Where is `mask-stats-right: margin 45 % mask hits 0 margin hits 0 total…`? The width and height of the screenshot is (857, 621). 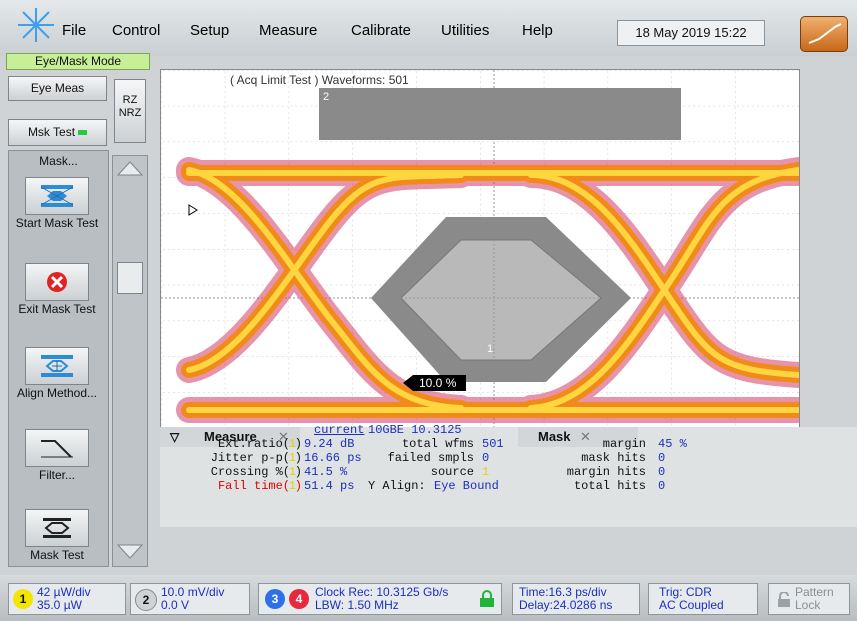 mask-stats-right: margin 45 % mask hits 0 margin hits 0 total… is located at coordinates (620, 465).